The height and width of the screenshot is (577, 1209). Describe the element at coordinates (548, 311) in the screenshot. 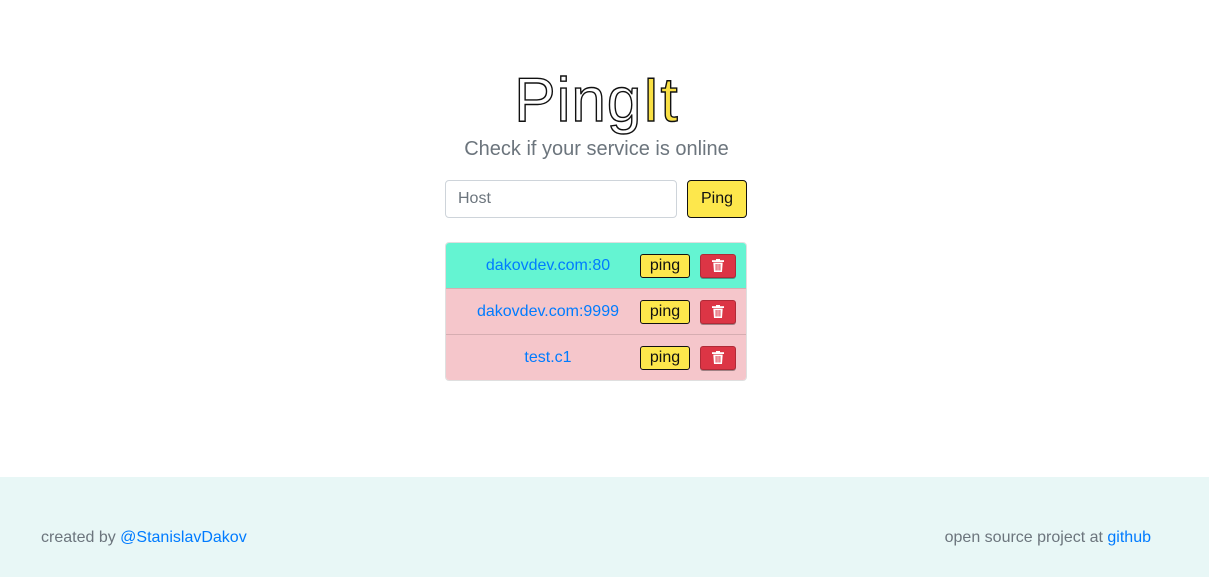

I see `host-link: dakovdev.com:9999` at that location.